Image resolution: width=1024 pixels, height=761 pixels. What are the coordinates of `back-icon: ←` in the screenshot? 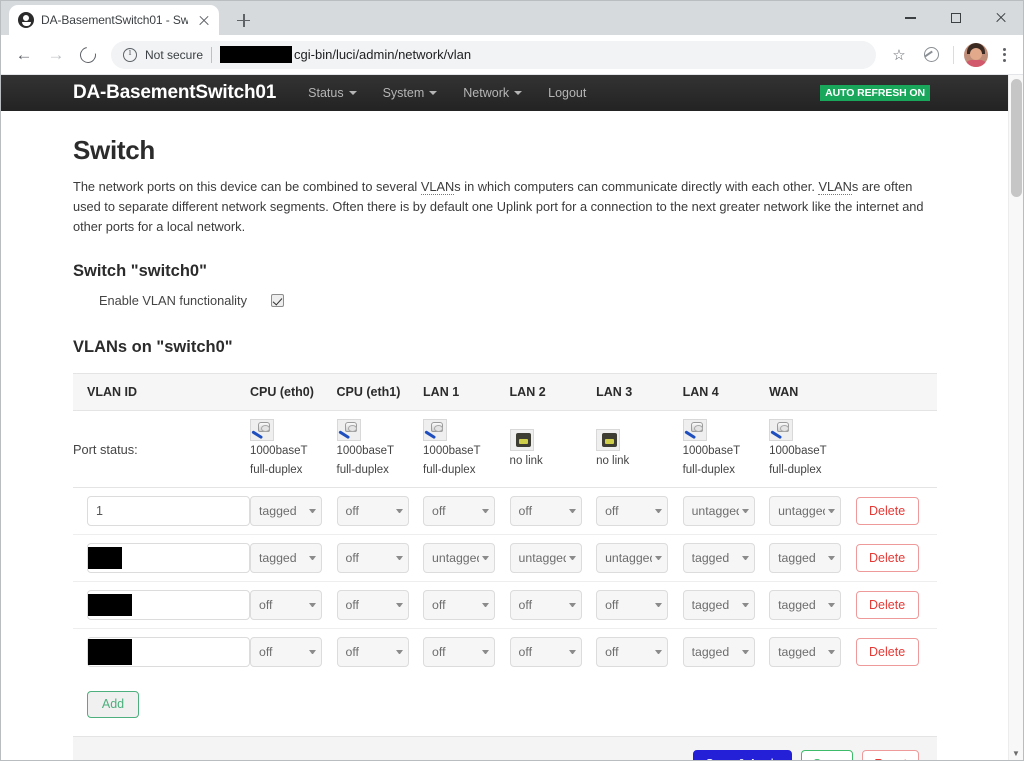 It's located at (24, 54).